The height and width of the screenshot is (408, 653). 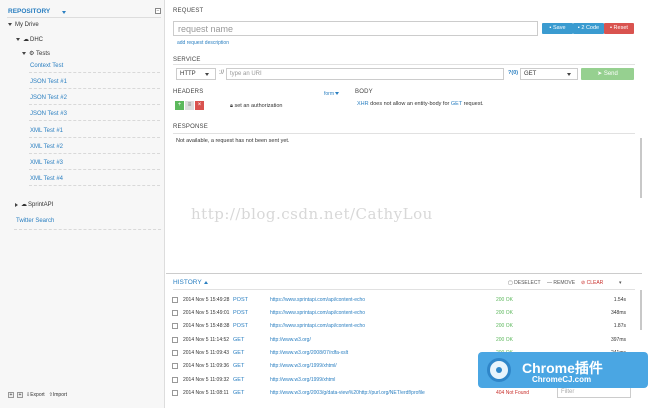 I want to click on history-menu-icon: ▾, so click(x=620, y=283).